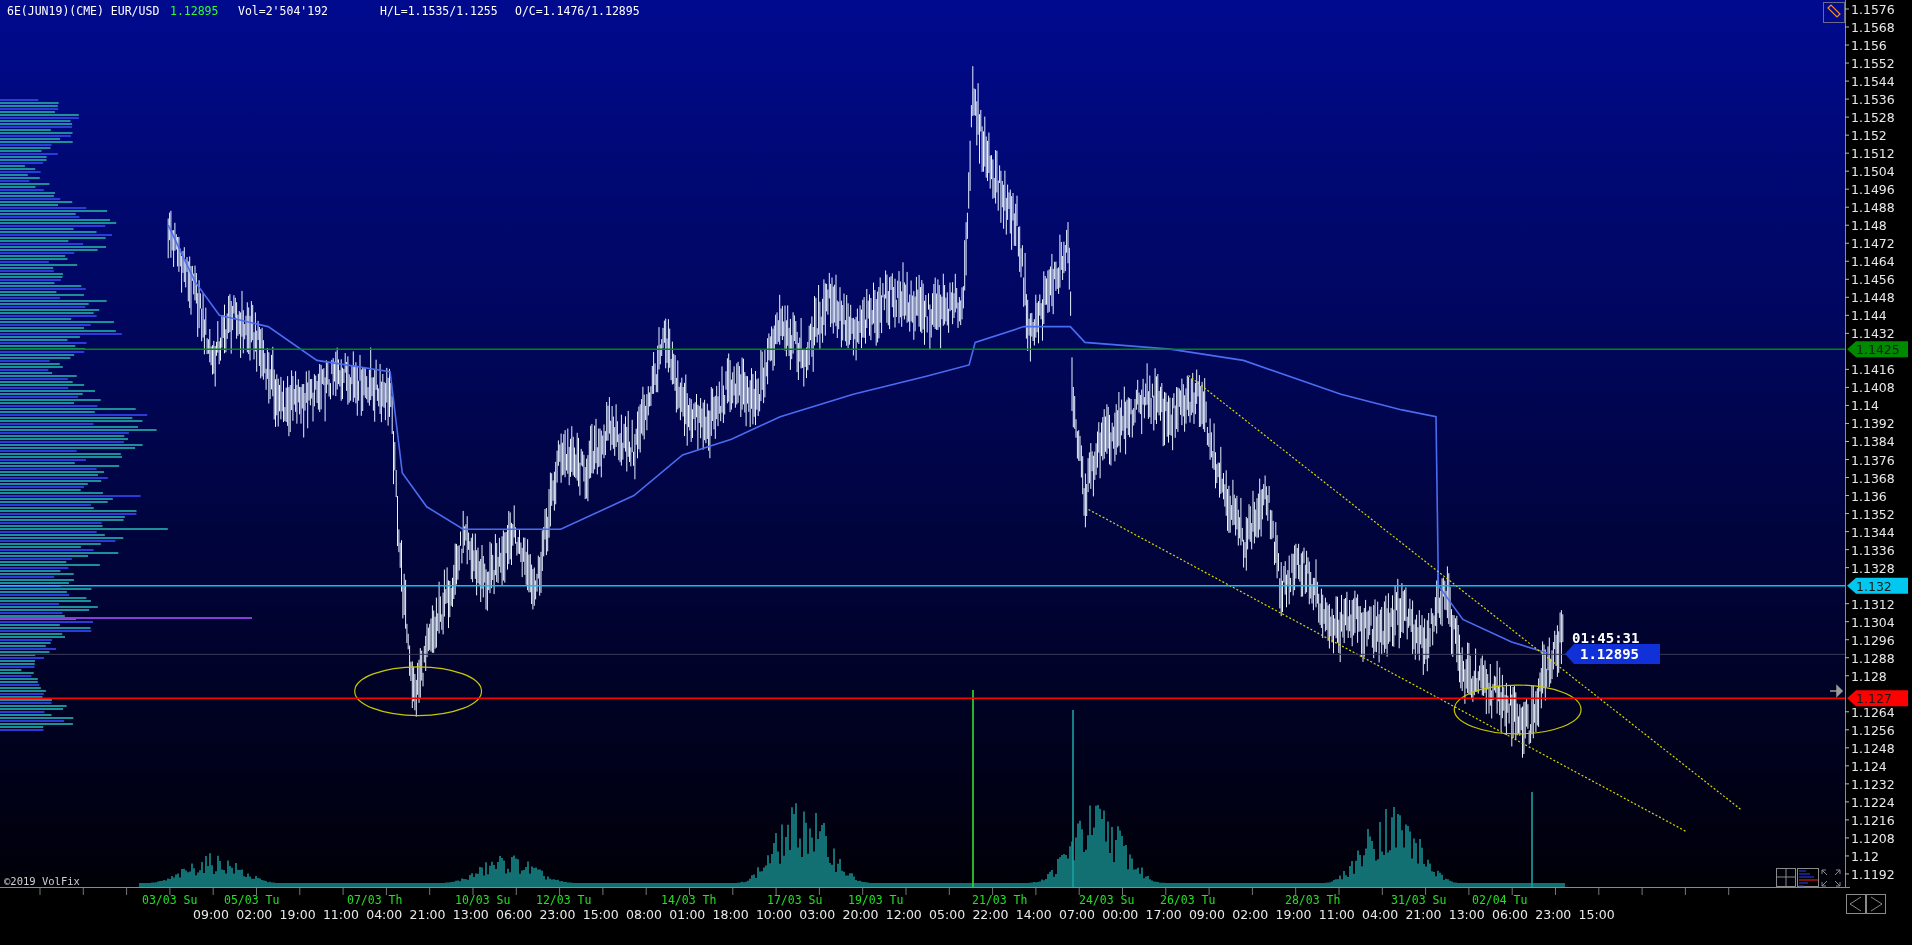  I want to click on date-label: 31/03 Su, so click(1419, 900).